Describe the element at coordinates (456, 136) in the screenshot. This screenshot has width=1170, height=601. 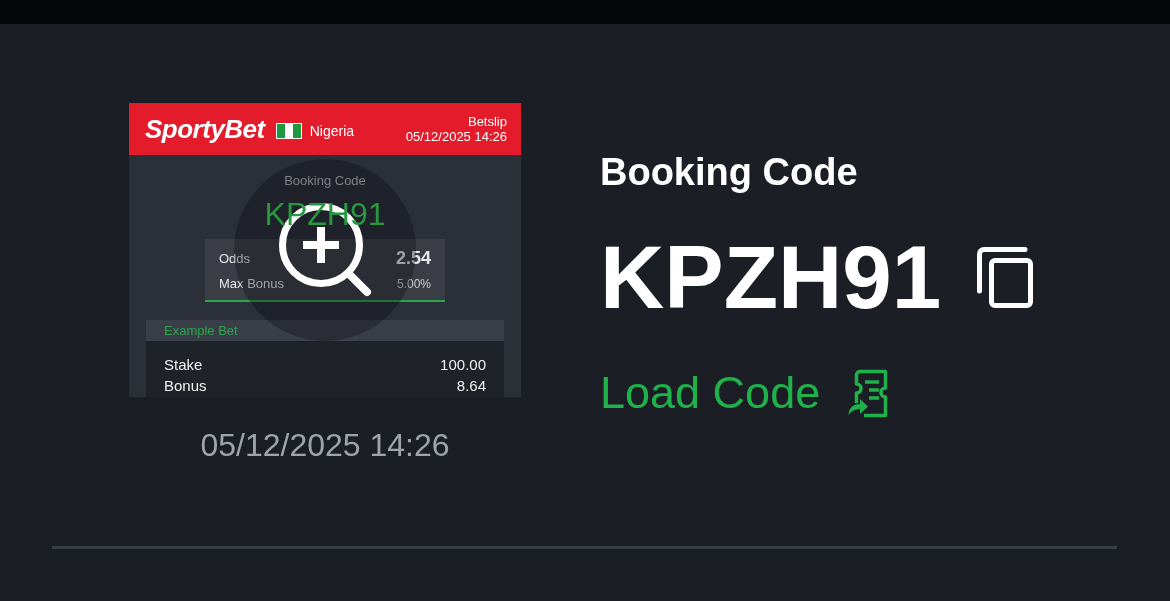
I see `betslip-datetime: 05/12/2025 14:26` at that location.